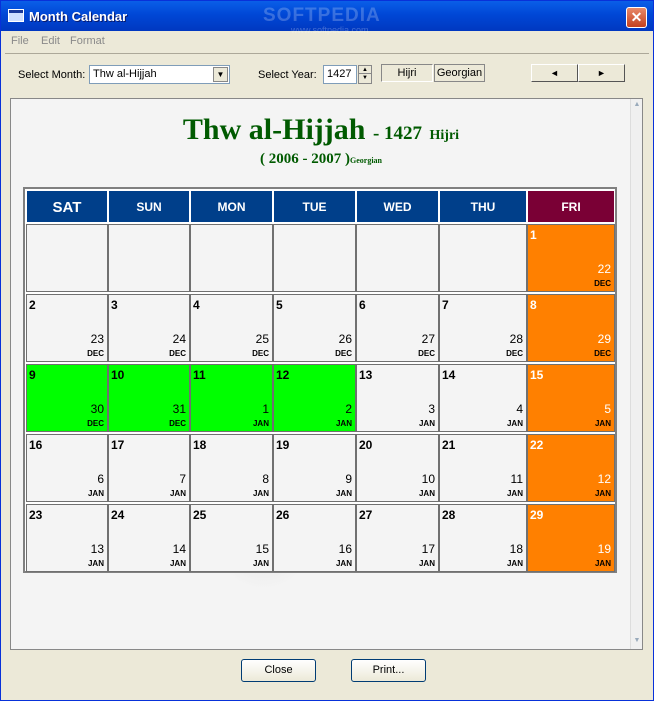 This screenshot has height=701, width=654. What do you see at coordinates (182, 479) in the screenshot?
I see `gregorian-day-number: 7` at bounding box center [182, 479].